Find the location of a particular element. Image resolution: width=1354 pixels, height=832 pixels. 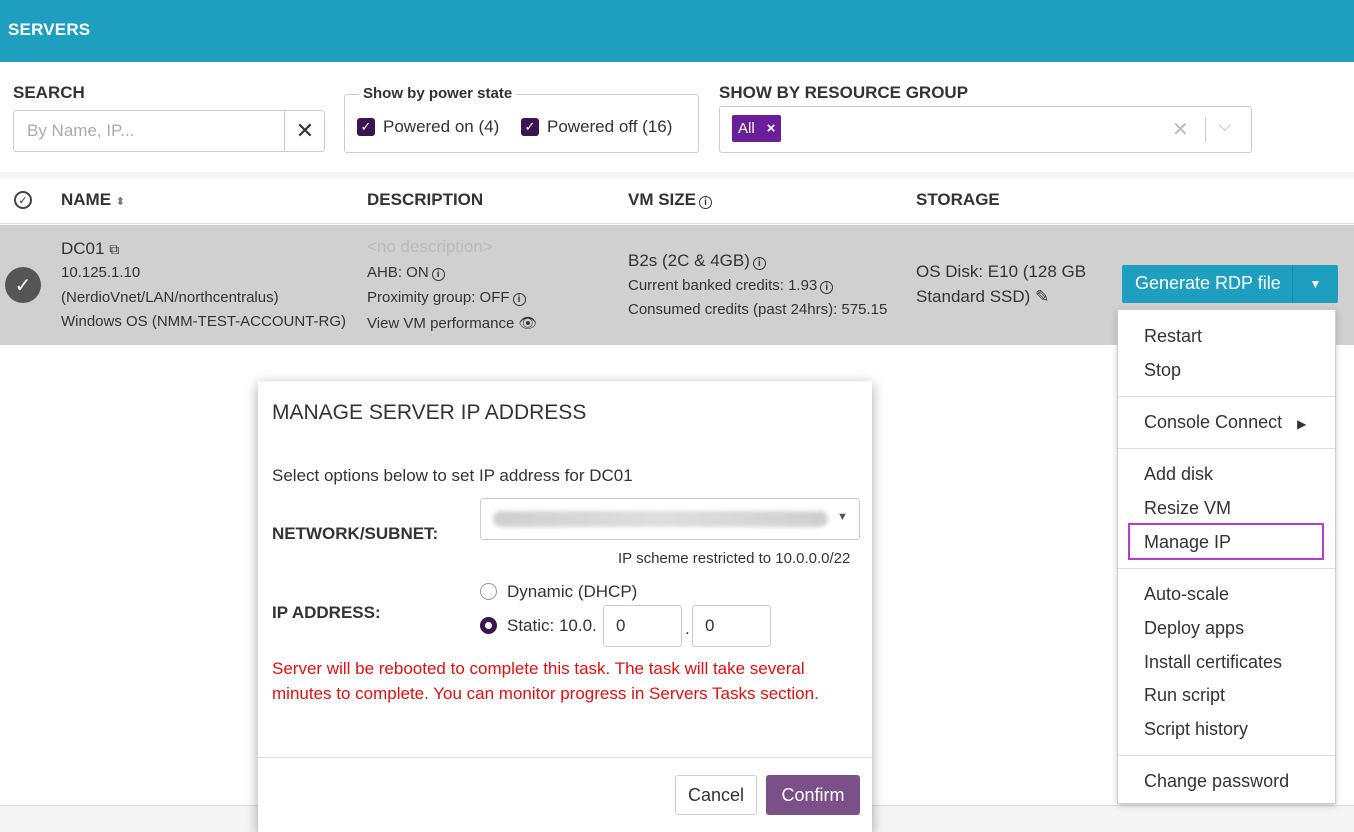

menu-item-console-connect: Console Connect ▶ is located at coordinates (1225, 422).